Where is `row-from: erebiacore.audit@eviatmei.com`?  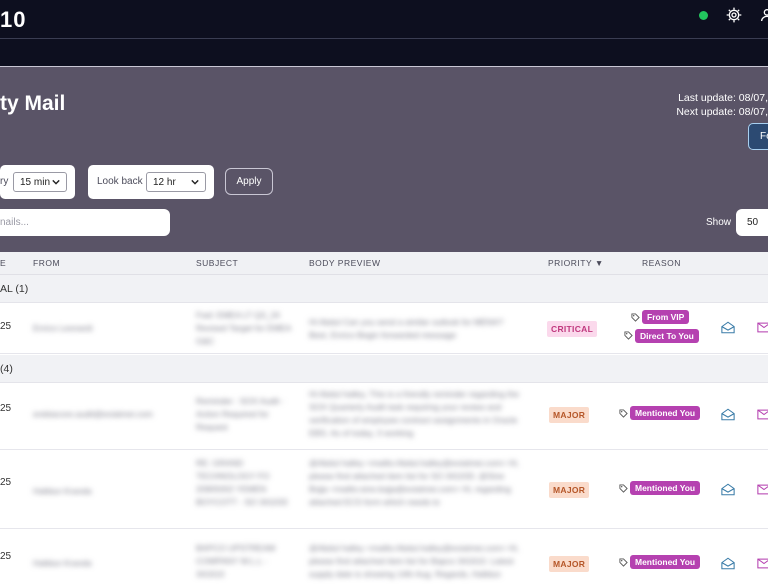
row-from: erebiacore.audit@eviatmei.com is located at coordinates (93, 414).